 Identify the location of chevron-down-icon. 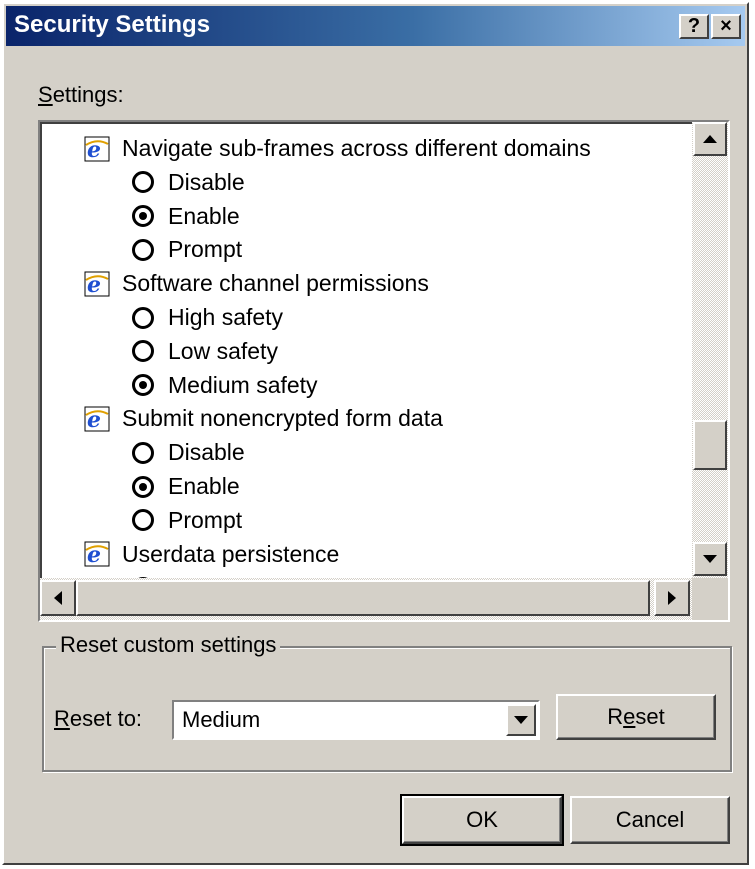
(521, 720).